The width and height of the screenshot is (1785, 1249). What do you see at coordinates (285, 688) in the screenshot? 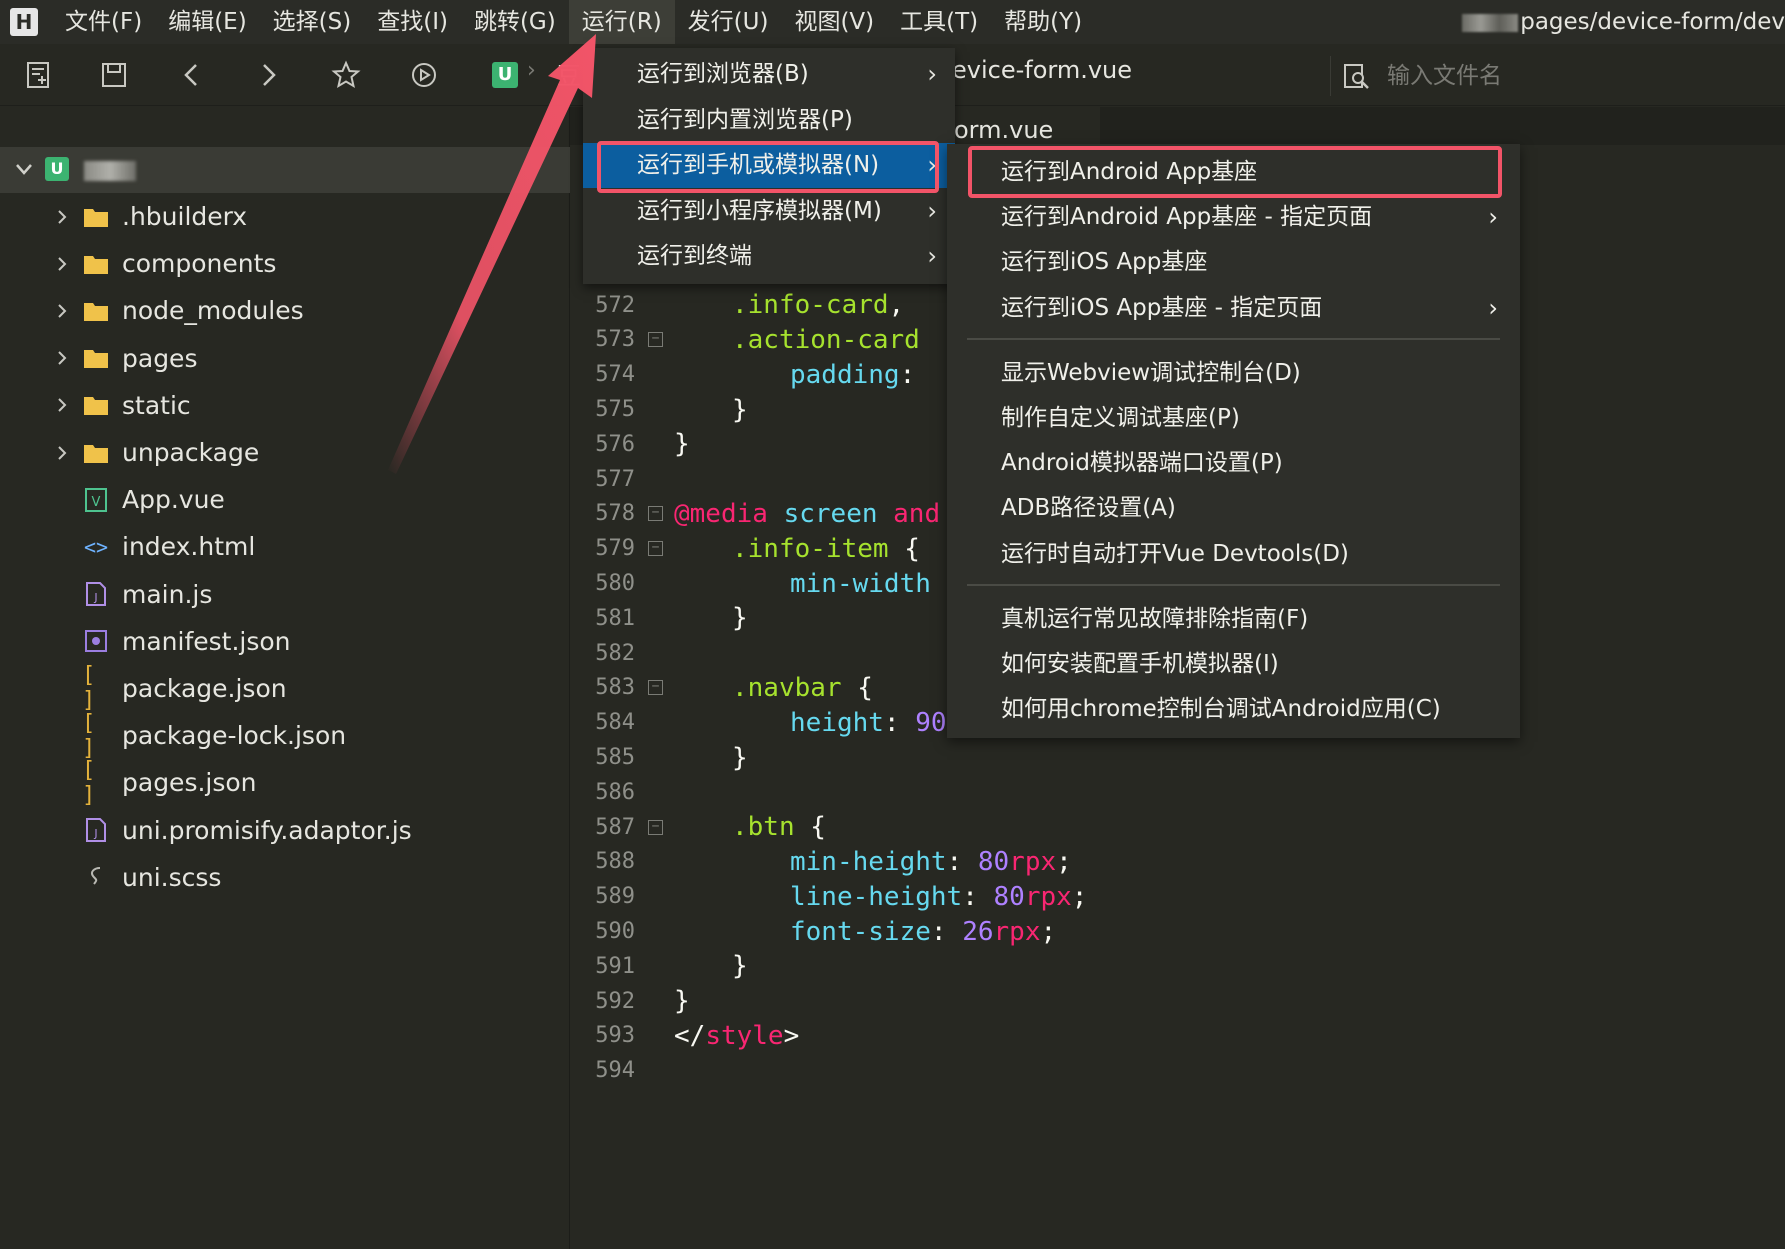
I see `tree-item: [ ] package.json` at bounding box center [285, 688].